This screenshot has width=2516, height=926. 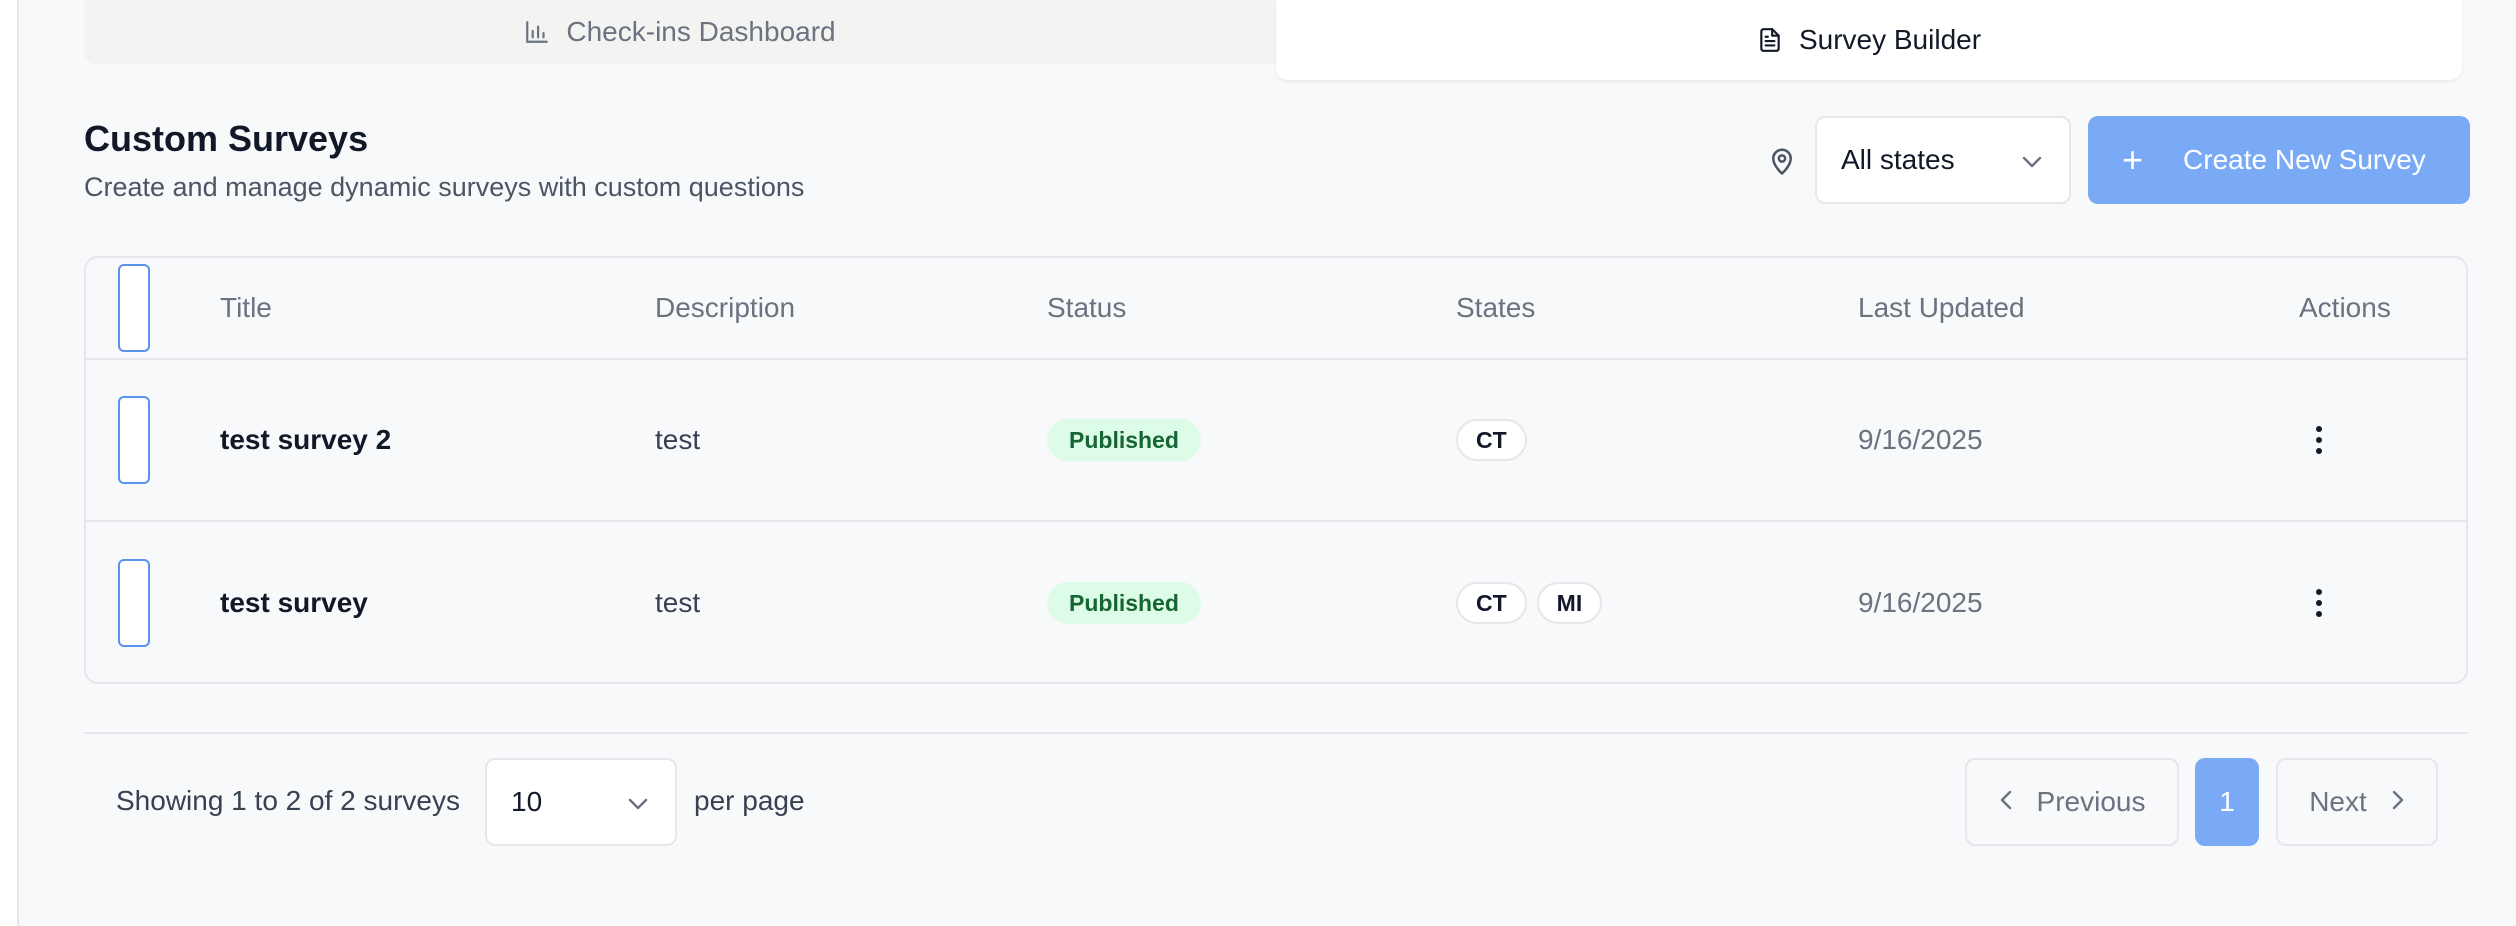 I want to click on column-header-status: Status, so click(x=1086, y=308).